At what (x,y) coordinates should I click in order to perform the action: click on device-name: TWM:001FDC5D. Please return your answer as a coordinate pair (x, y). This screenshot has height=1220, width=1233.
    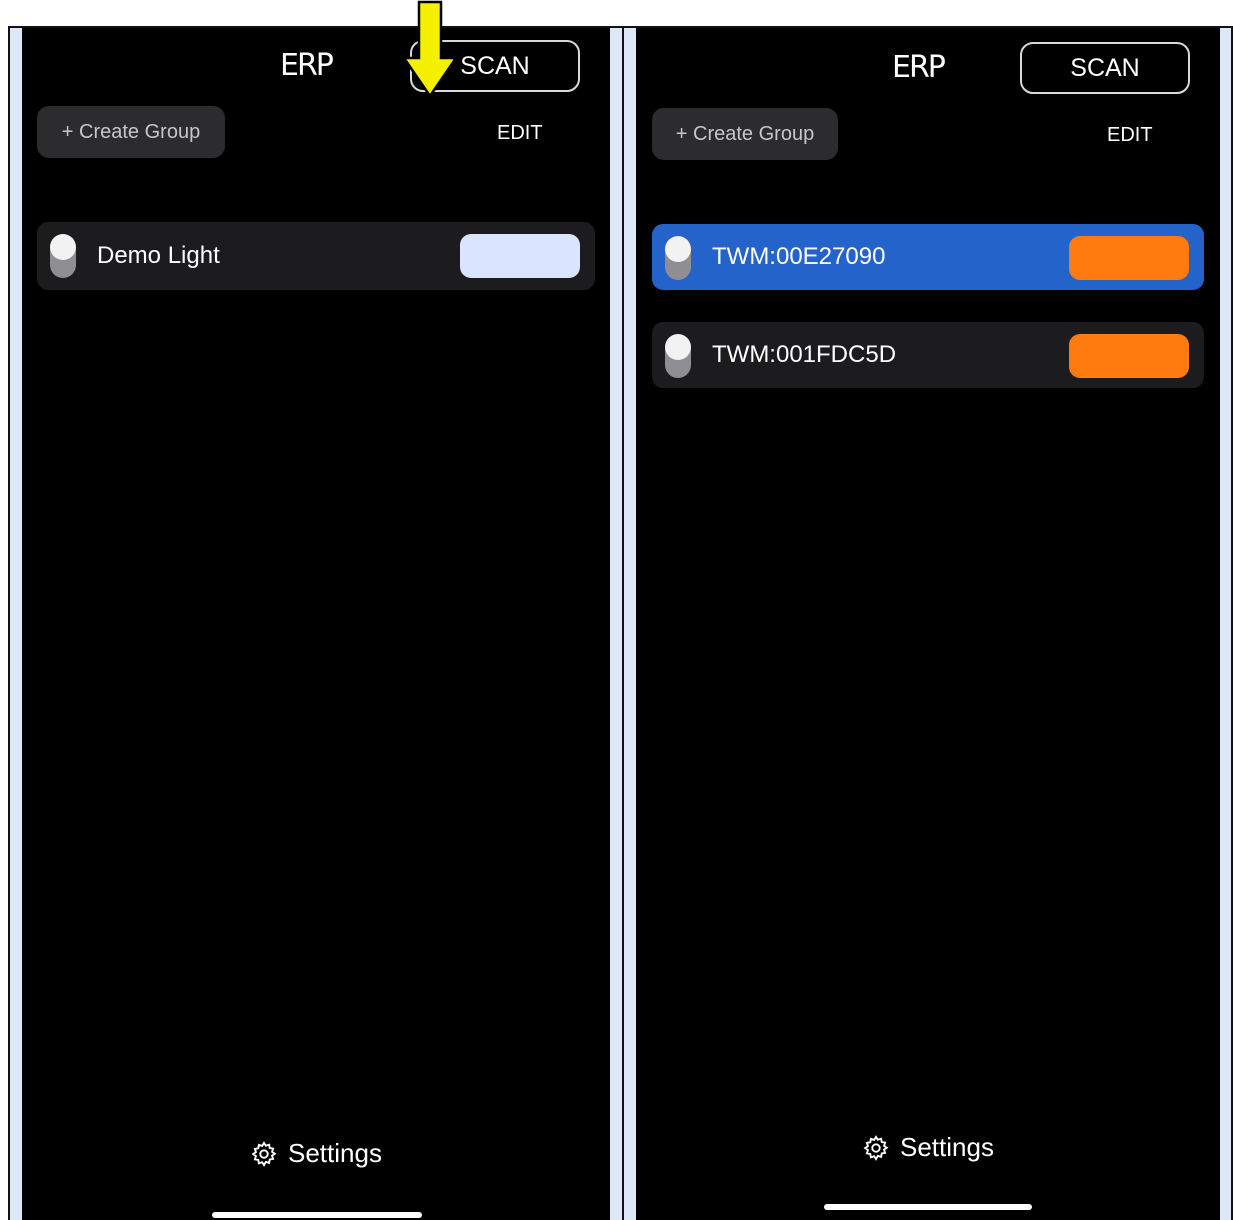
    Looking at the image, I should click on (804, 354).